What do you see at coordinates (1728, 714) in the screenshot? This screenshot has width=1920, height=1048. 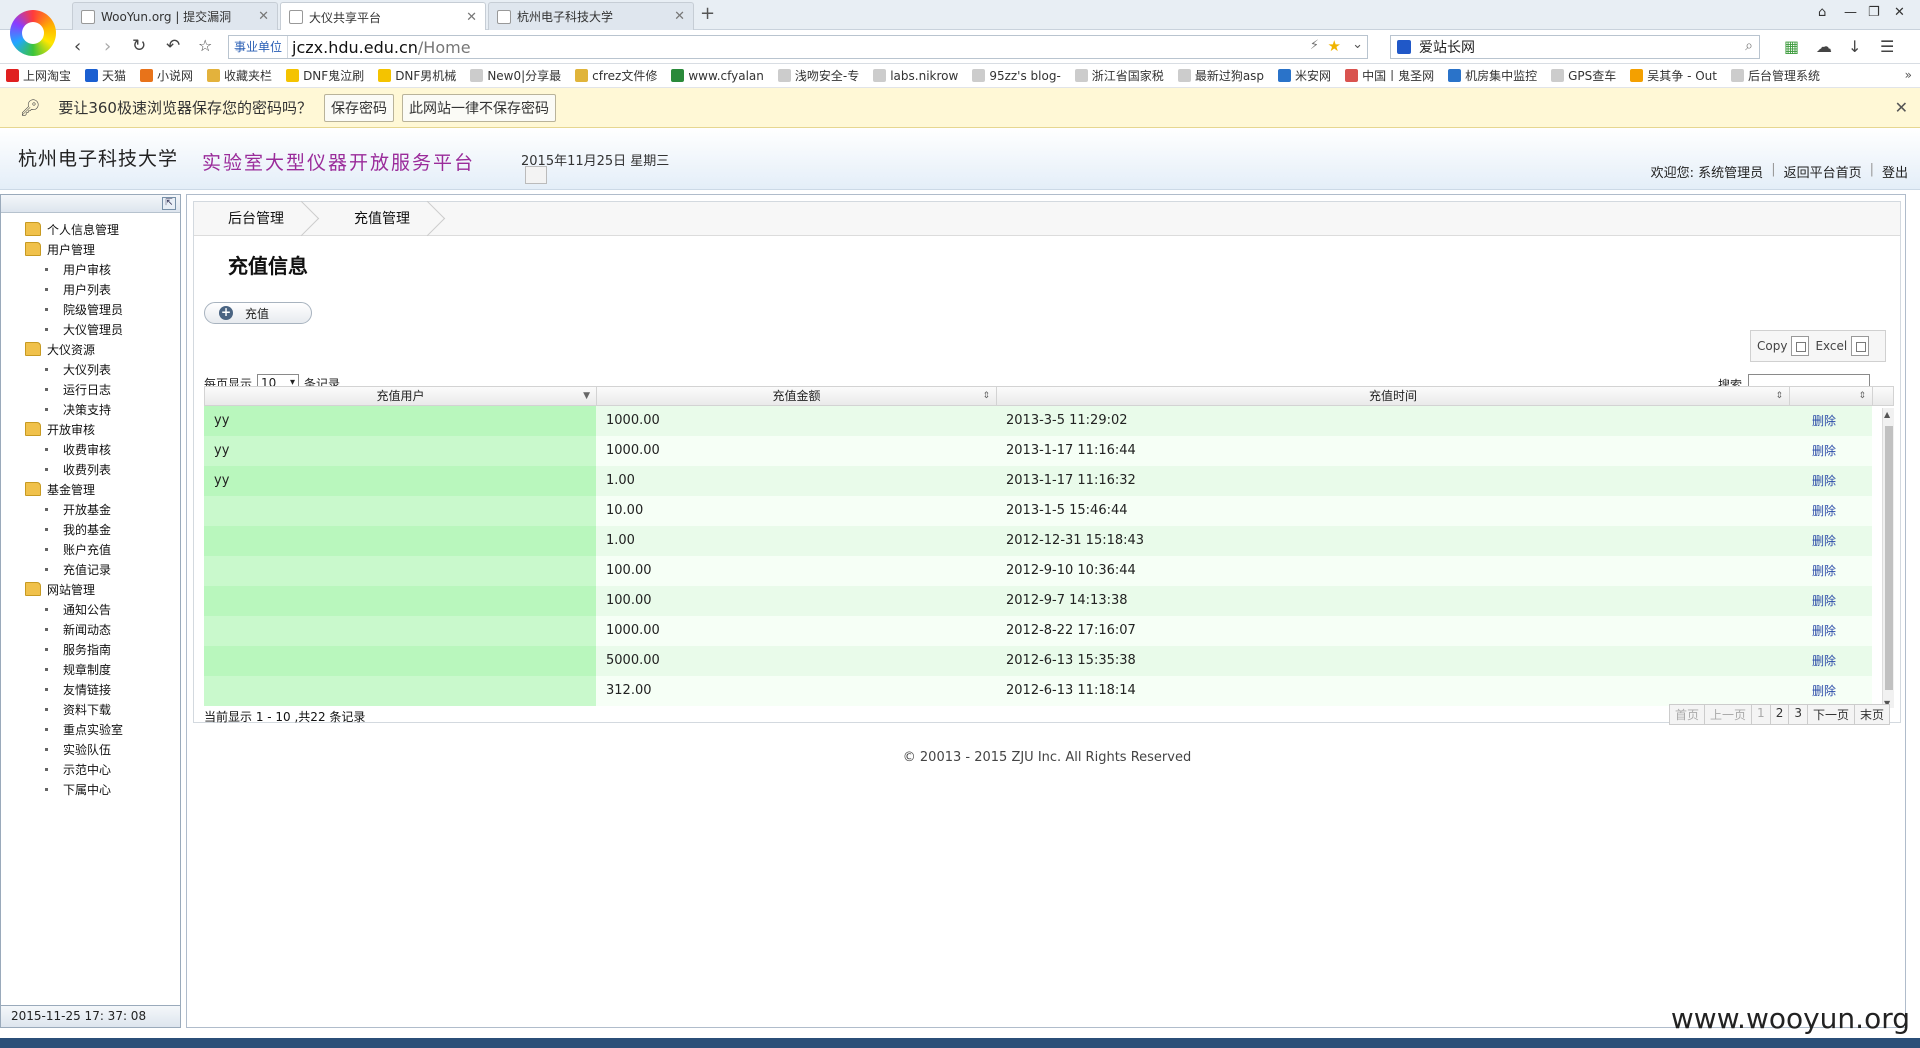 I see `prev-page-button: 上一页` at bounding box center [1728, 714].